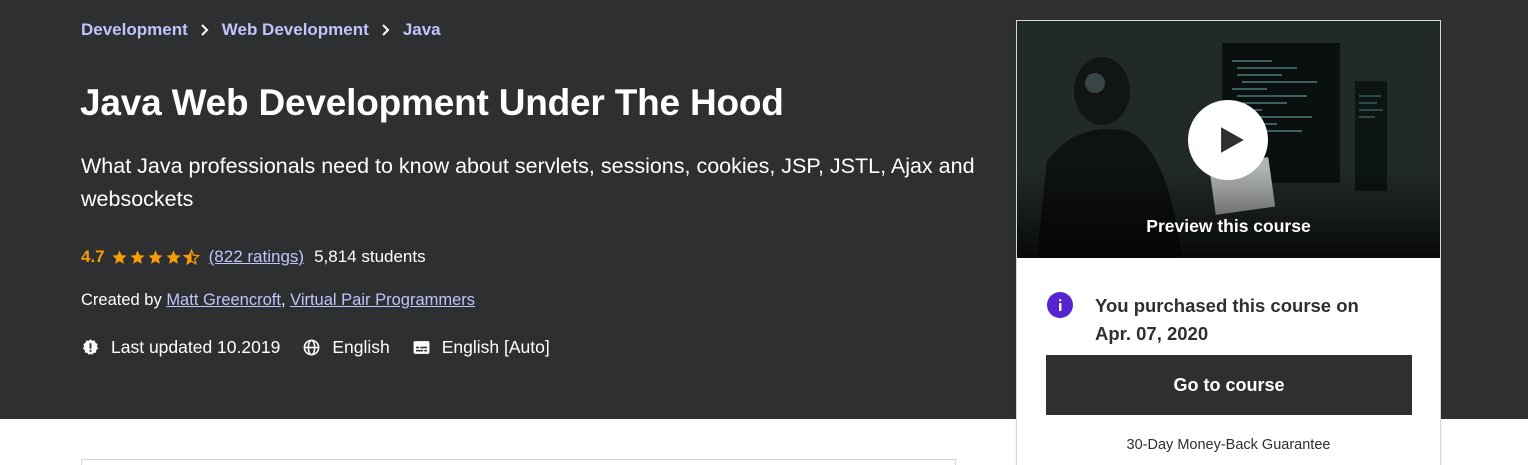 Image resolution: width=1528 pixels, height=465 pixels. Describe the element at coordinates (191, 256) in the screenshot. I see `star-half-icon` at that location.